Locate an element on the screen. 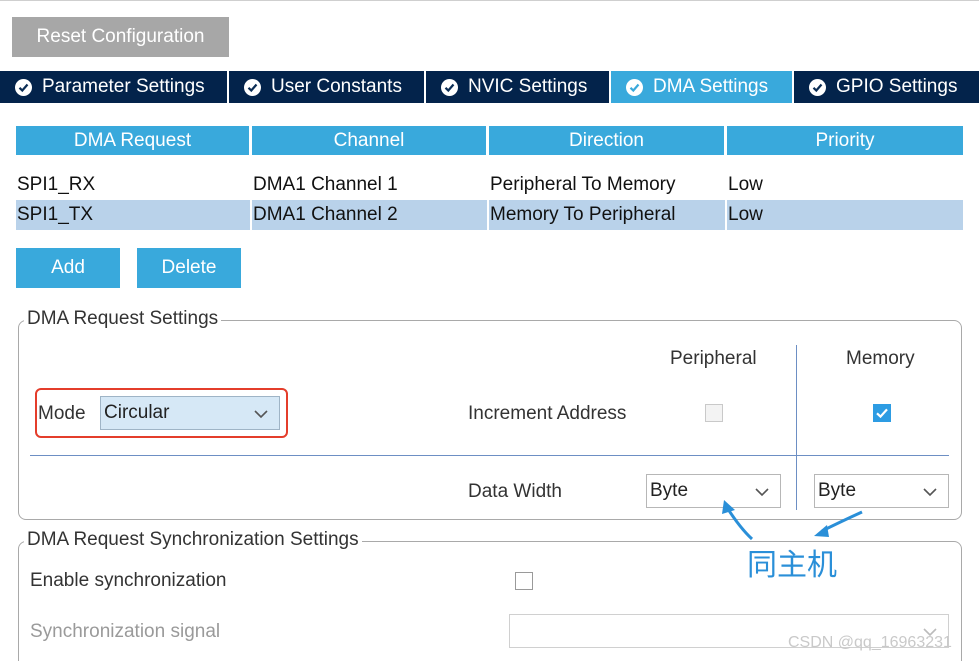 This screenshot has height=661, width=979. watermark: CSDN @qq_16963231 is located at coordinates (870, 642).